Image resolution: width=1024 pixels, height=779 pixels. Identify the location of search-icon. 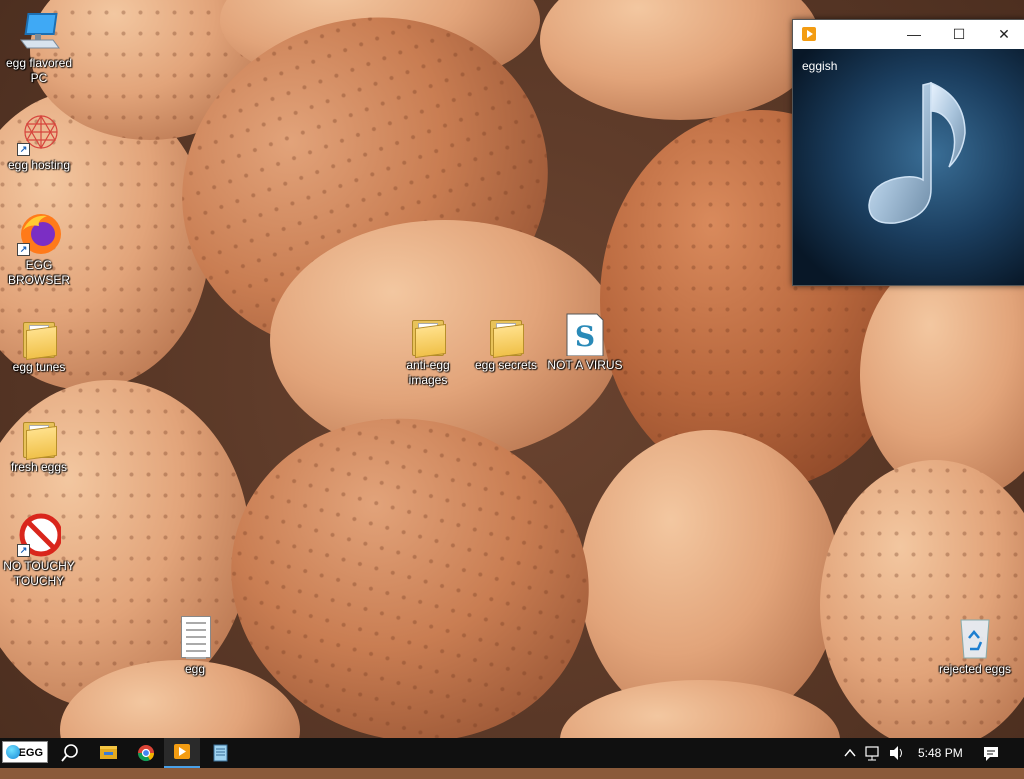
(69, 753).